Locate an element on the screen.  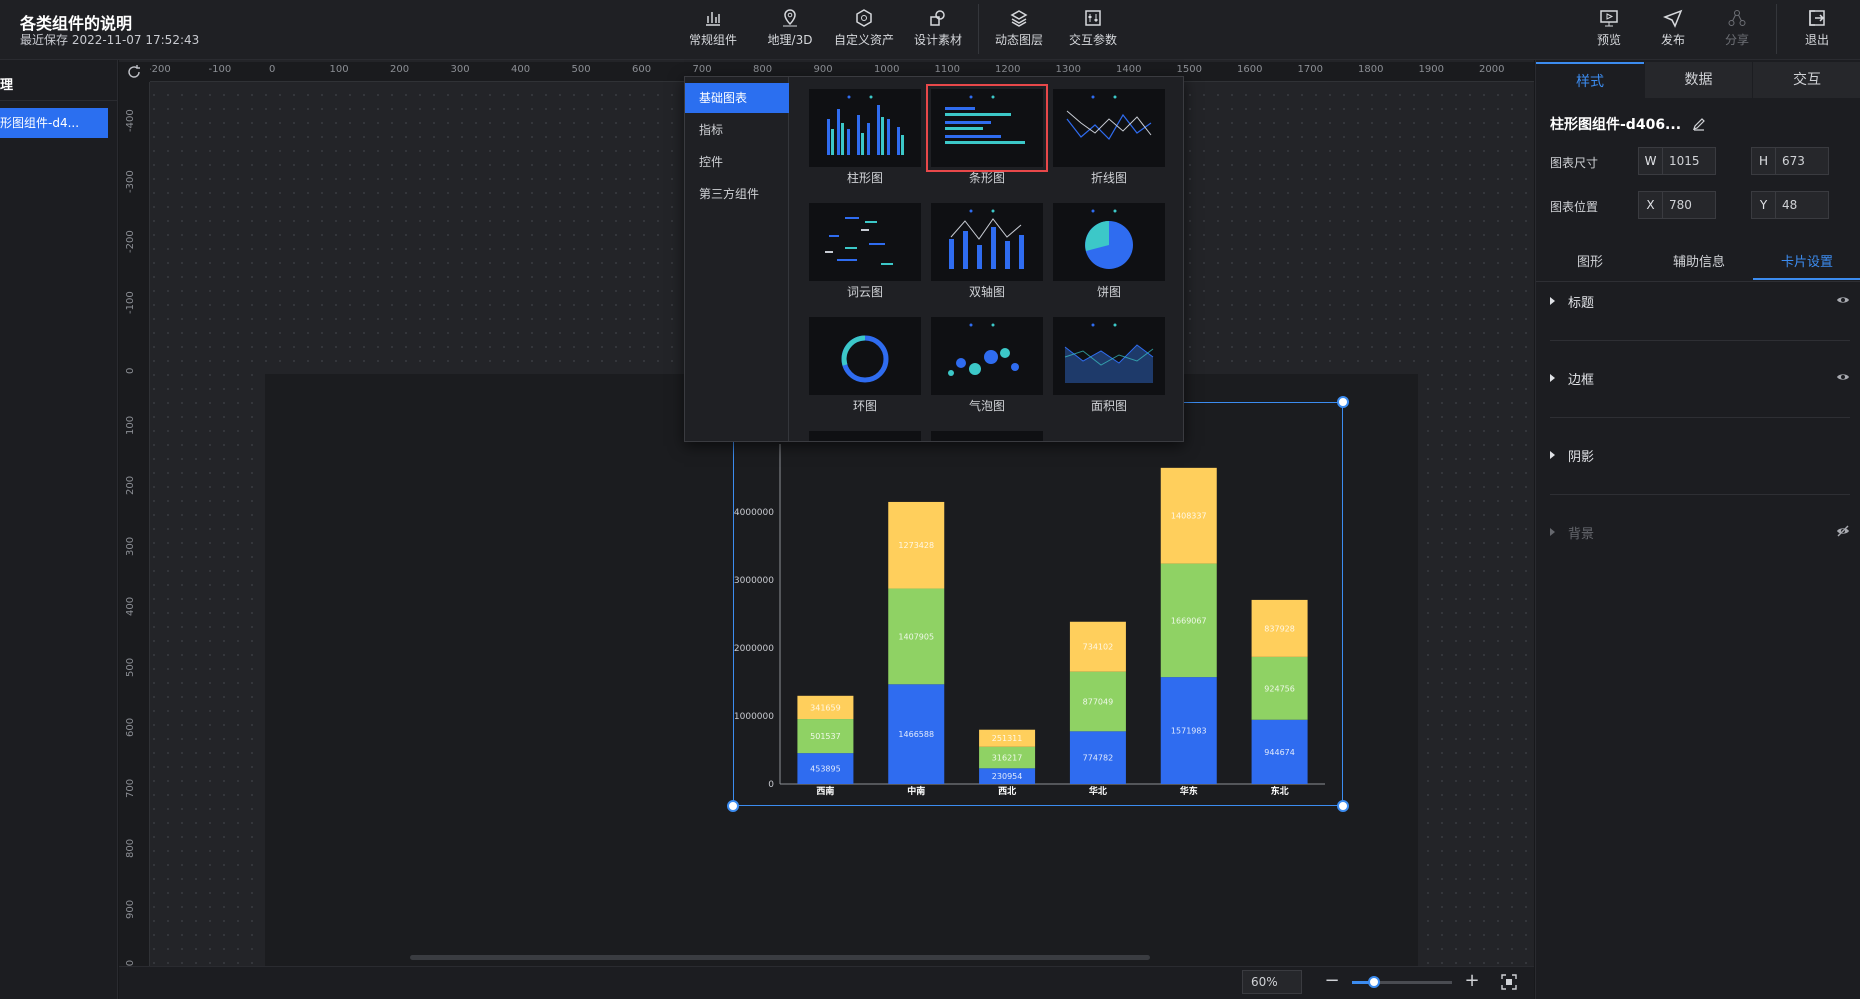
geo-3d-button: 地理/3D is located at coordinates (790, 30).